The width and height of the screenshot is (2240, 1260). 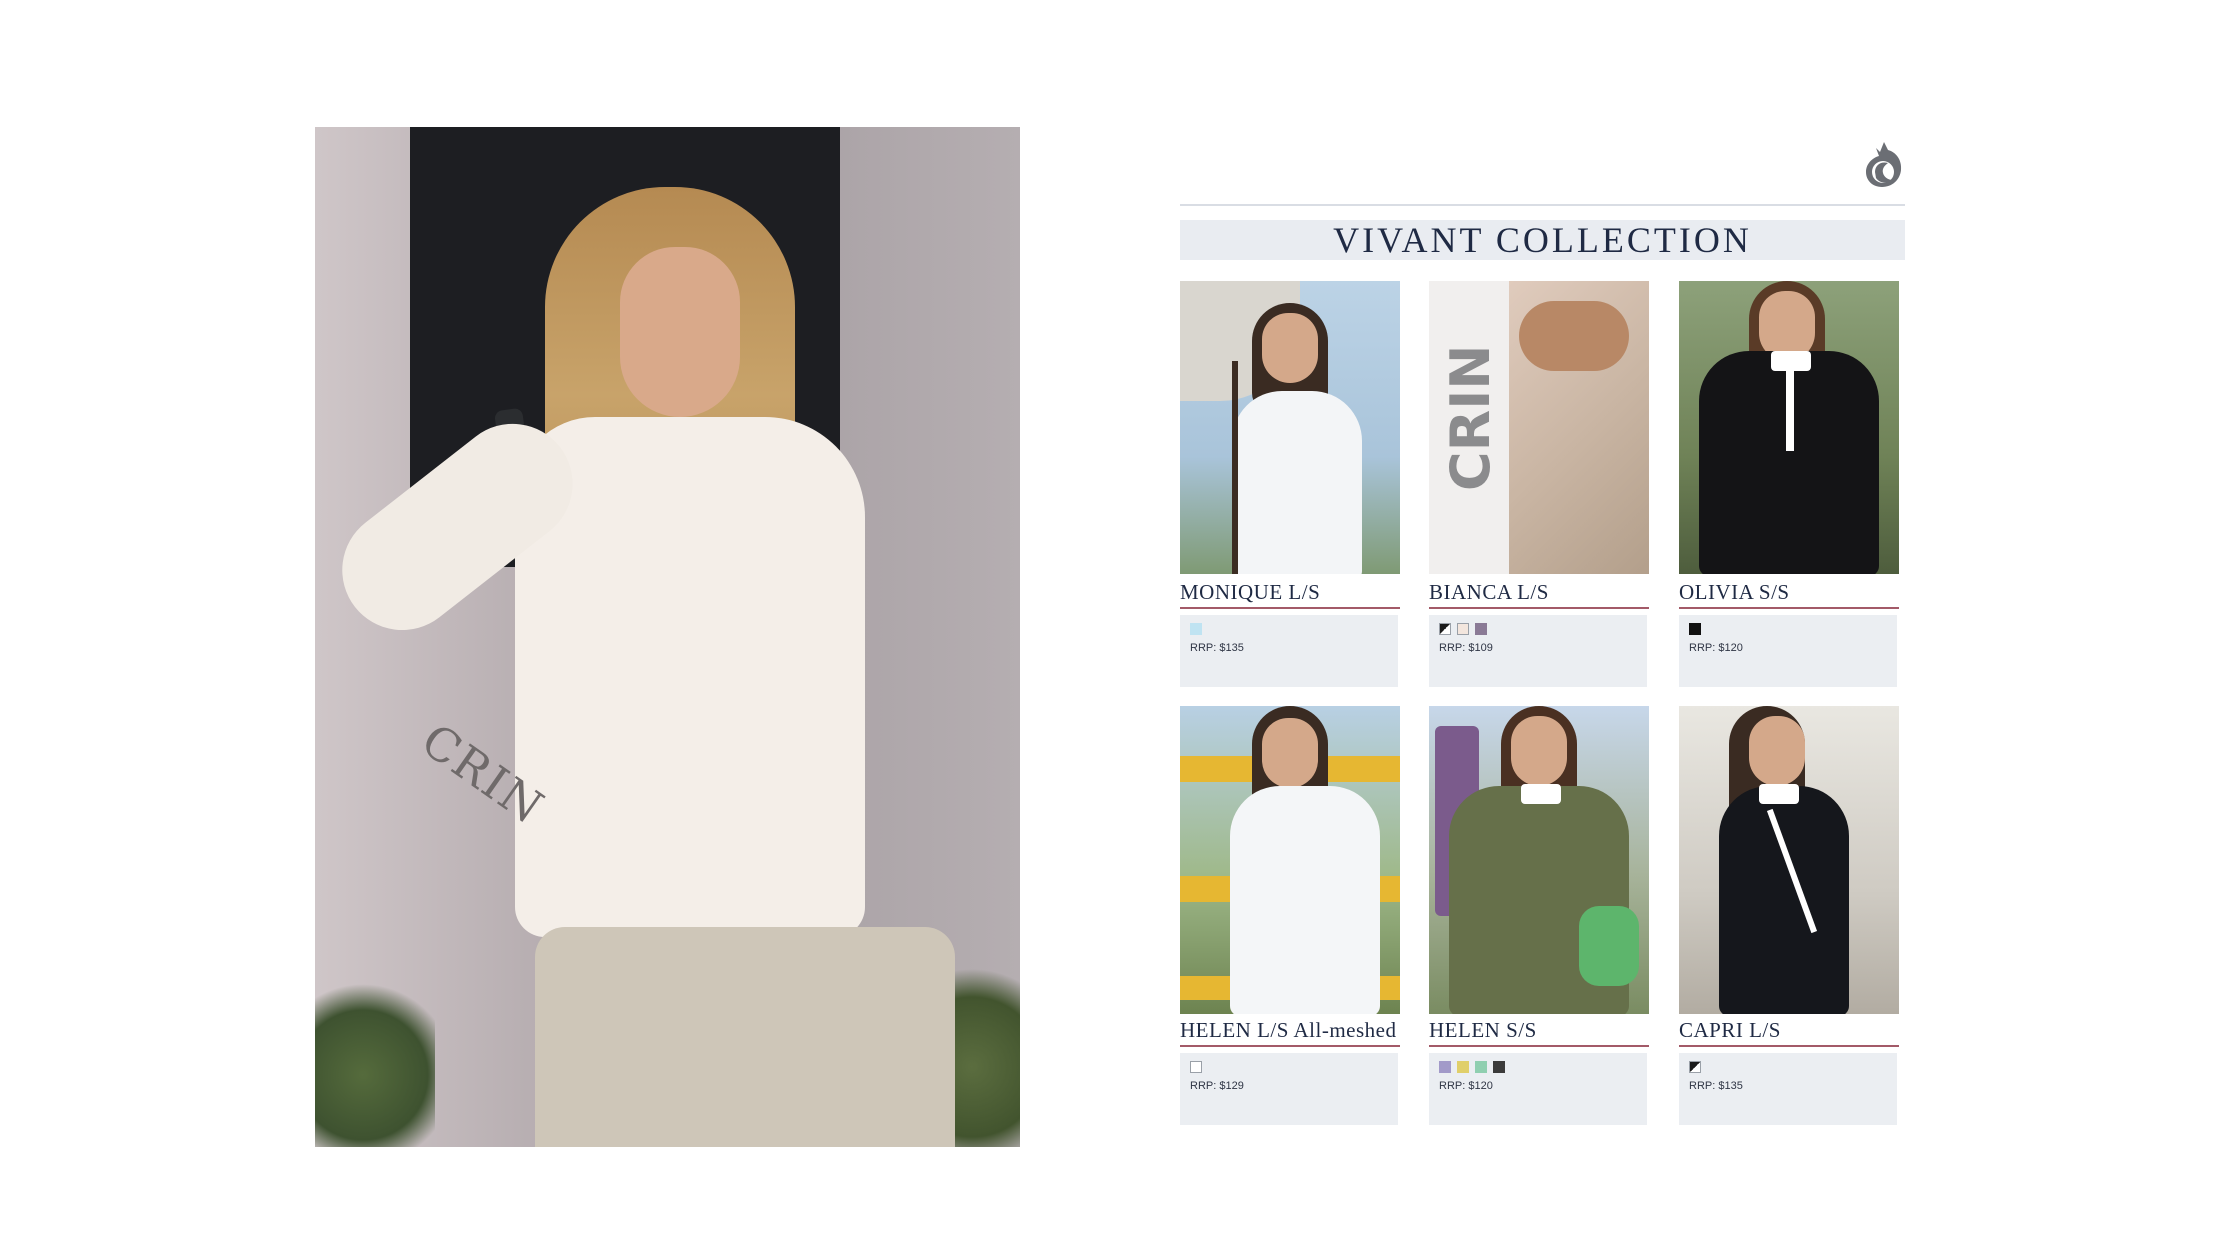 What do you see at coordinates (1481, 1067) in the screenshot?
I see `swatch-mint` at bounding box center [1481, 1067].